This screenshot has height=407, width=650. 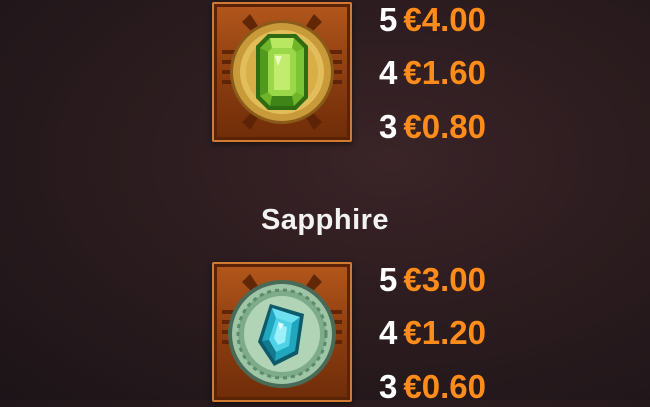 What do you see at coordinates (444, 386) in the screenshot?
I see `payout-amount: €0.60` at bounding box center [444, 386].